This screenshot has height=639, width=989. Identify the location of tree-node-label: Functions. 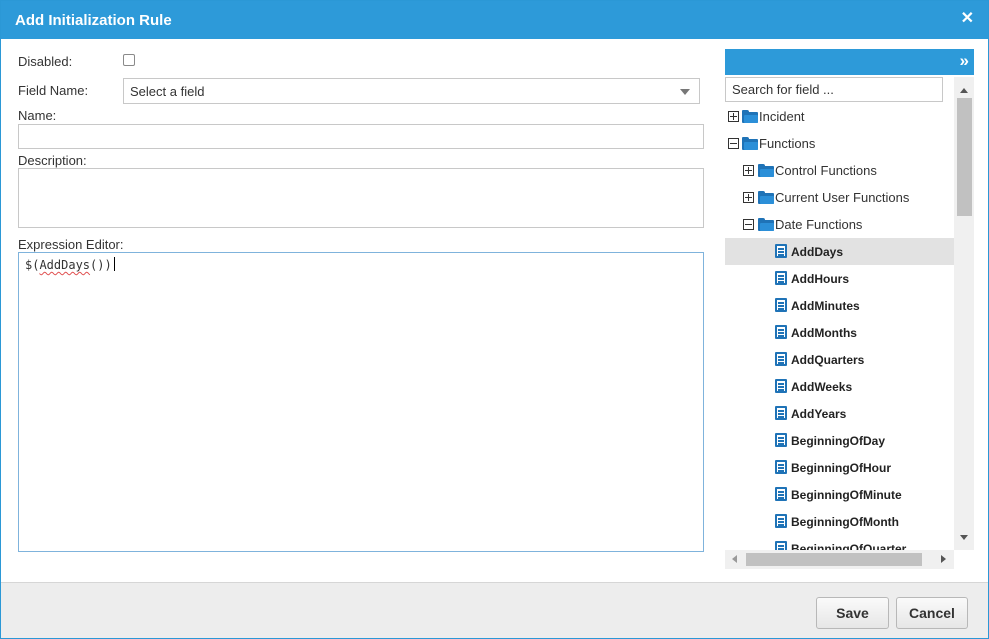
(787, 143).